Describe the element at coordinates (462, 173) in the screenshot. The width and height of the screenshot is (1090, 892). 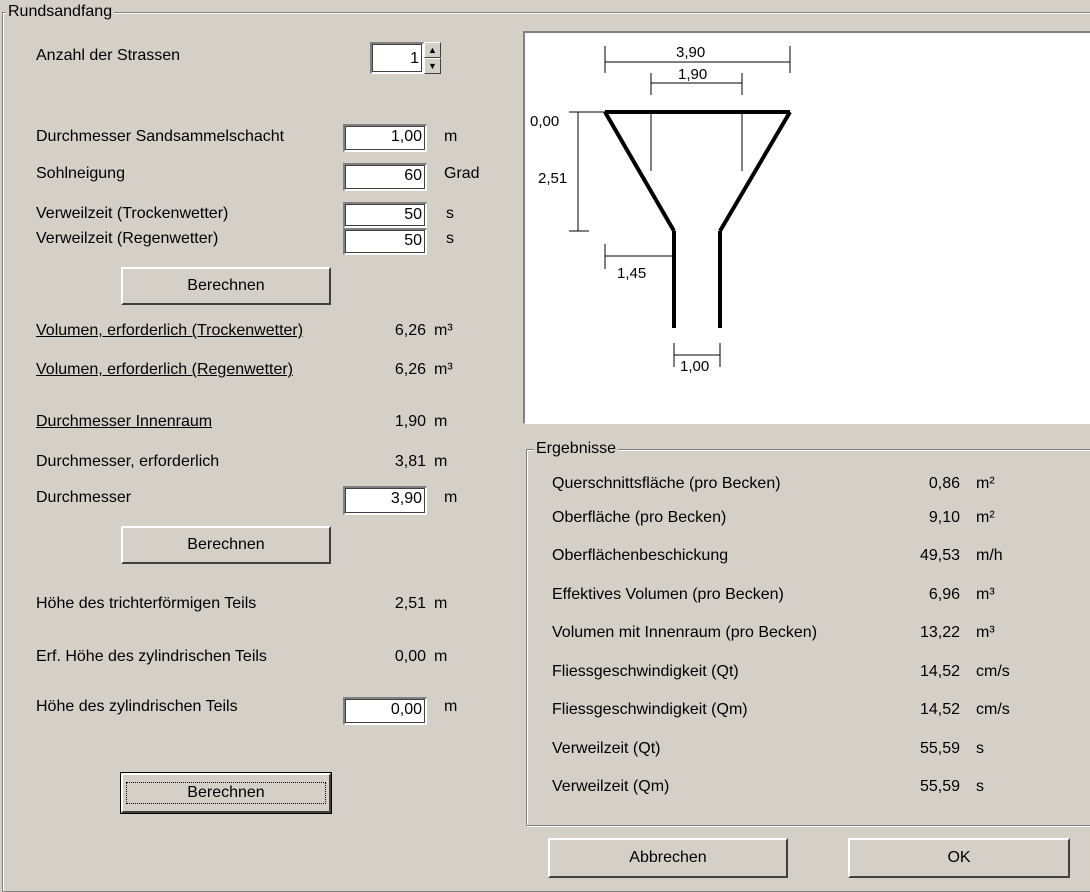
I see `sohlneigung-unit: Grad` at that location.